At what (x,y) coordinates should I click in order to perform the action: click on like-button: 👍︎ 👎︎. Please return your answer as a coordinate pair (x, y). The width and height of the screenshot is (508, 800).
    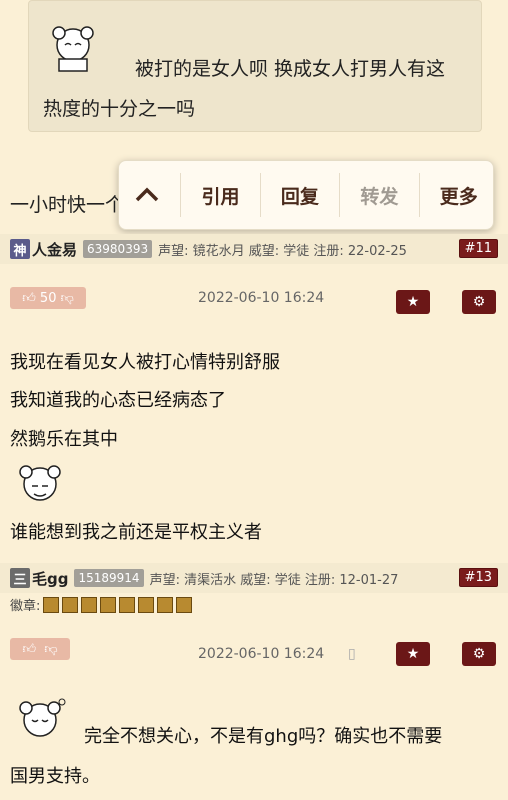
    Looking at the image, I should click on (40, 649).